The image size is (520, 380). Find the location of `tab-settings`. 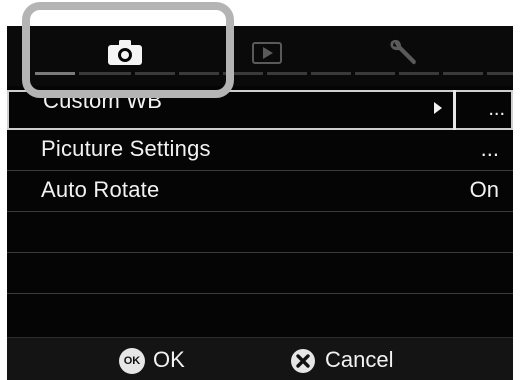

tab-settings is located at coordinates (403, 55).